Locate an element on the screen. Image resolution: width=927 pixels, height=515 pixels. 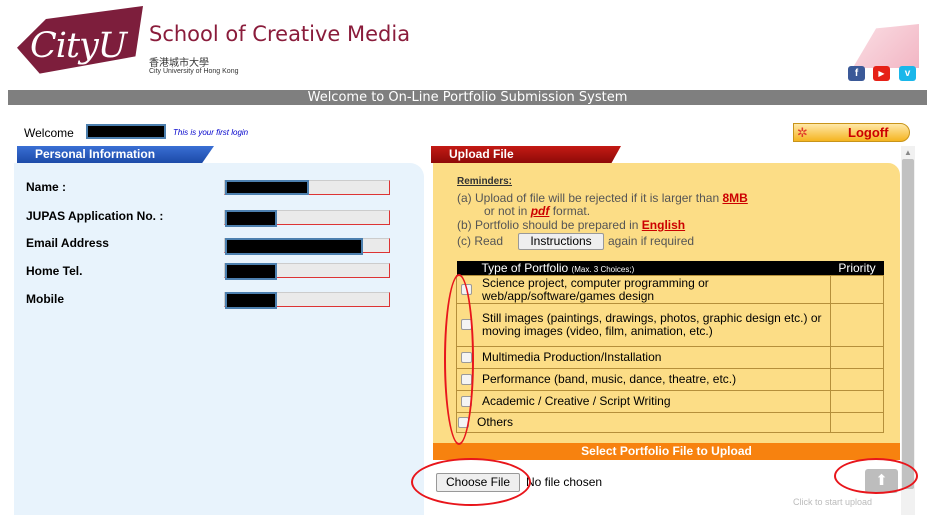
reminder-a-line2: or not in pdf format. is located at coordinates (537, 211).